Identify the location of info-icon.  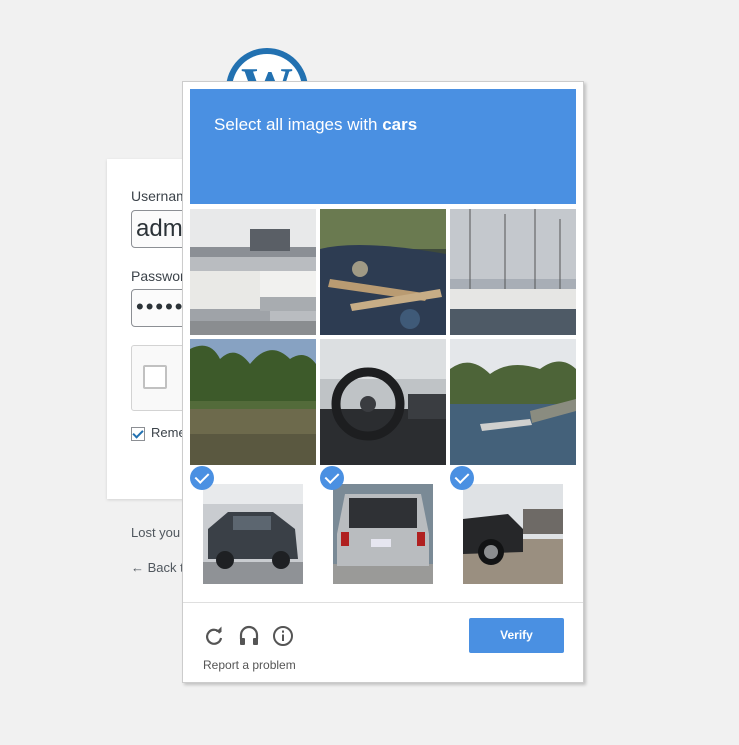
(283, 636).